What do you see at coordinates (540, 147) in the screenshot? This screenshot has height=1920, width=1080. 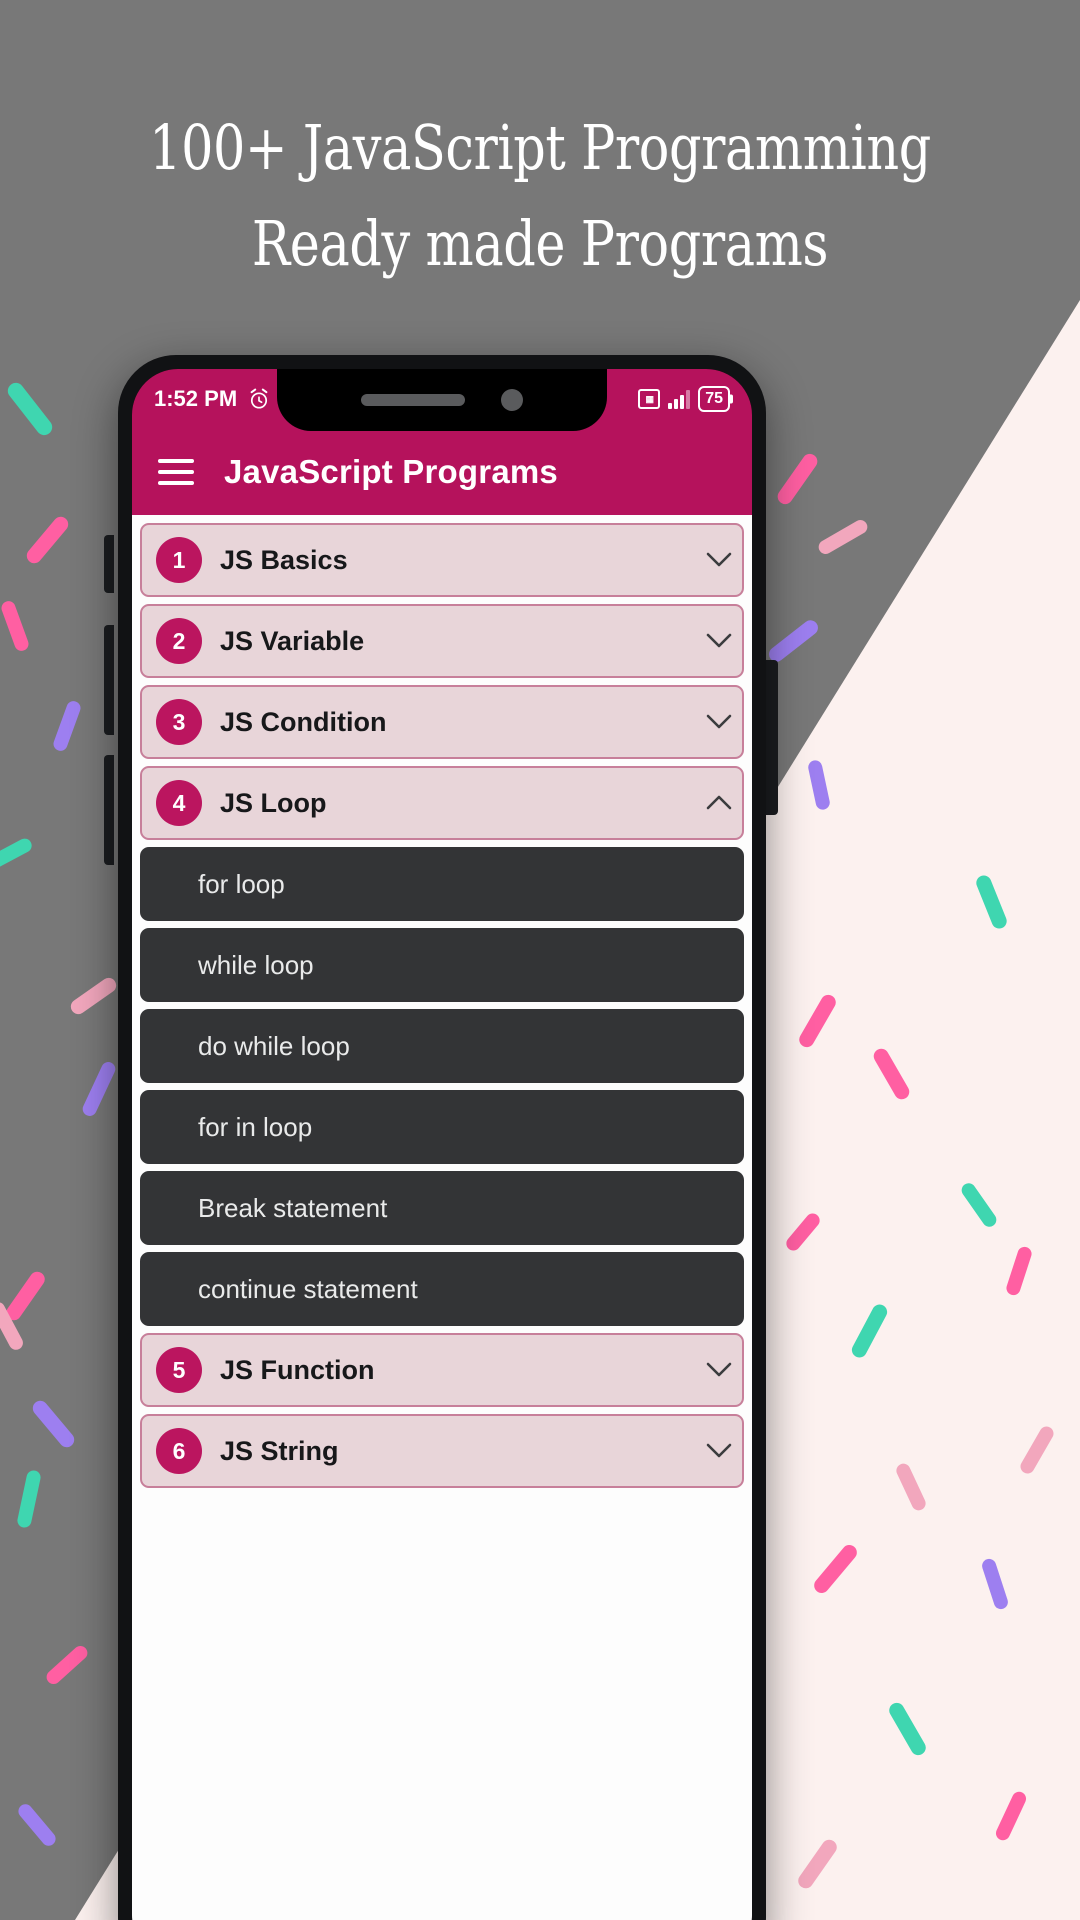 I see `promo-headline-line1: 100+ JavaScript Programming` at bounding box center [540, 147].